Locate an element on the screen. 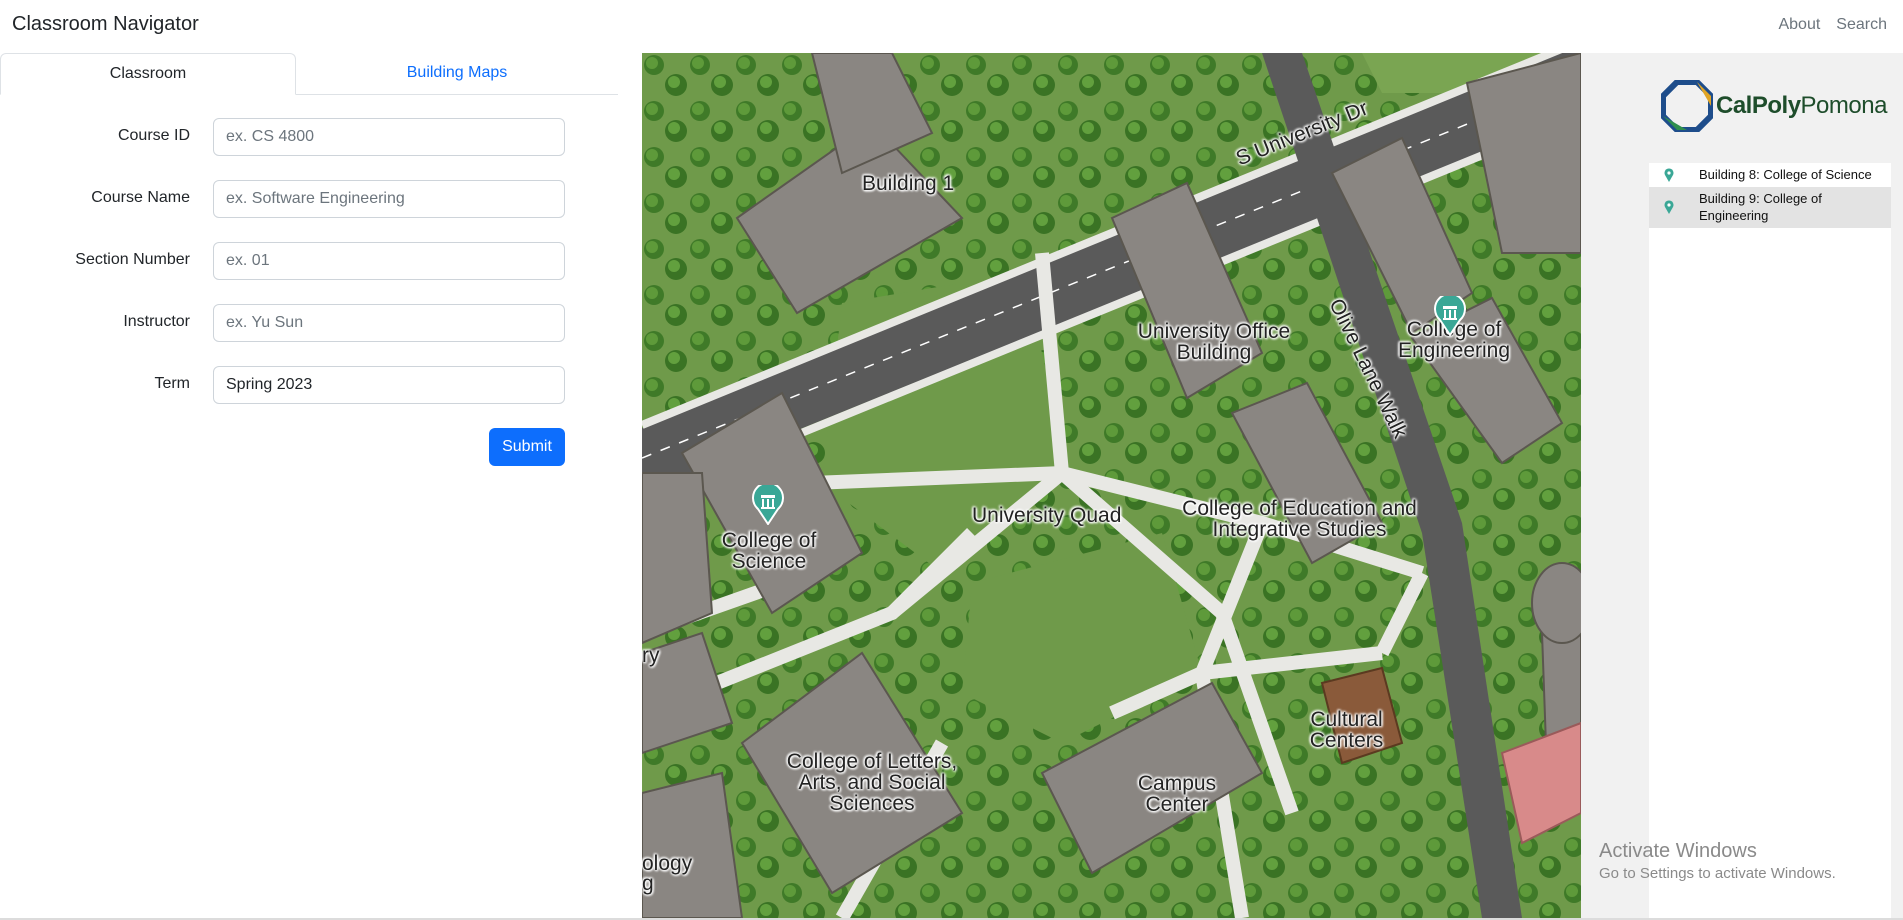 The height and width of the screenshot is (920, 1903). term-row: Term is located at coordinates (282, 385).